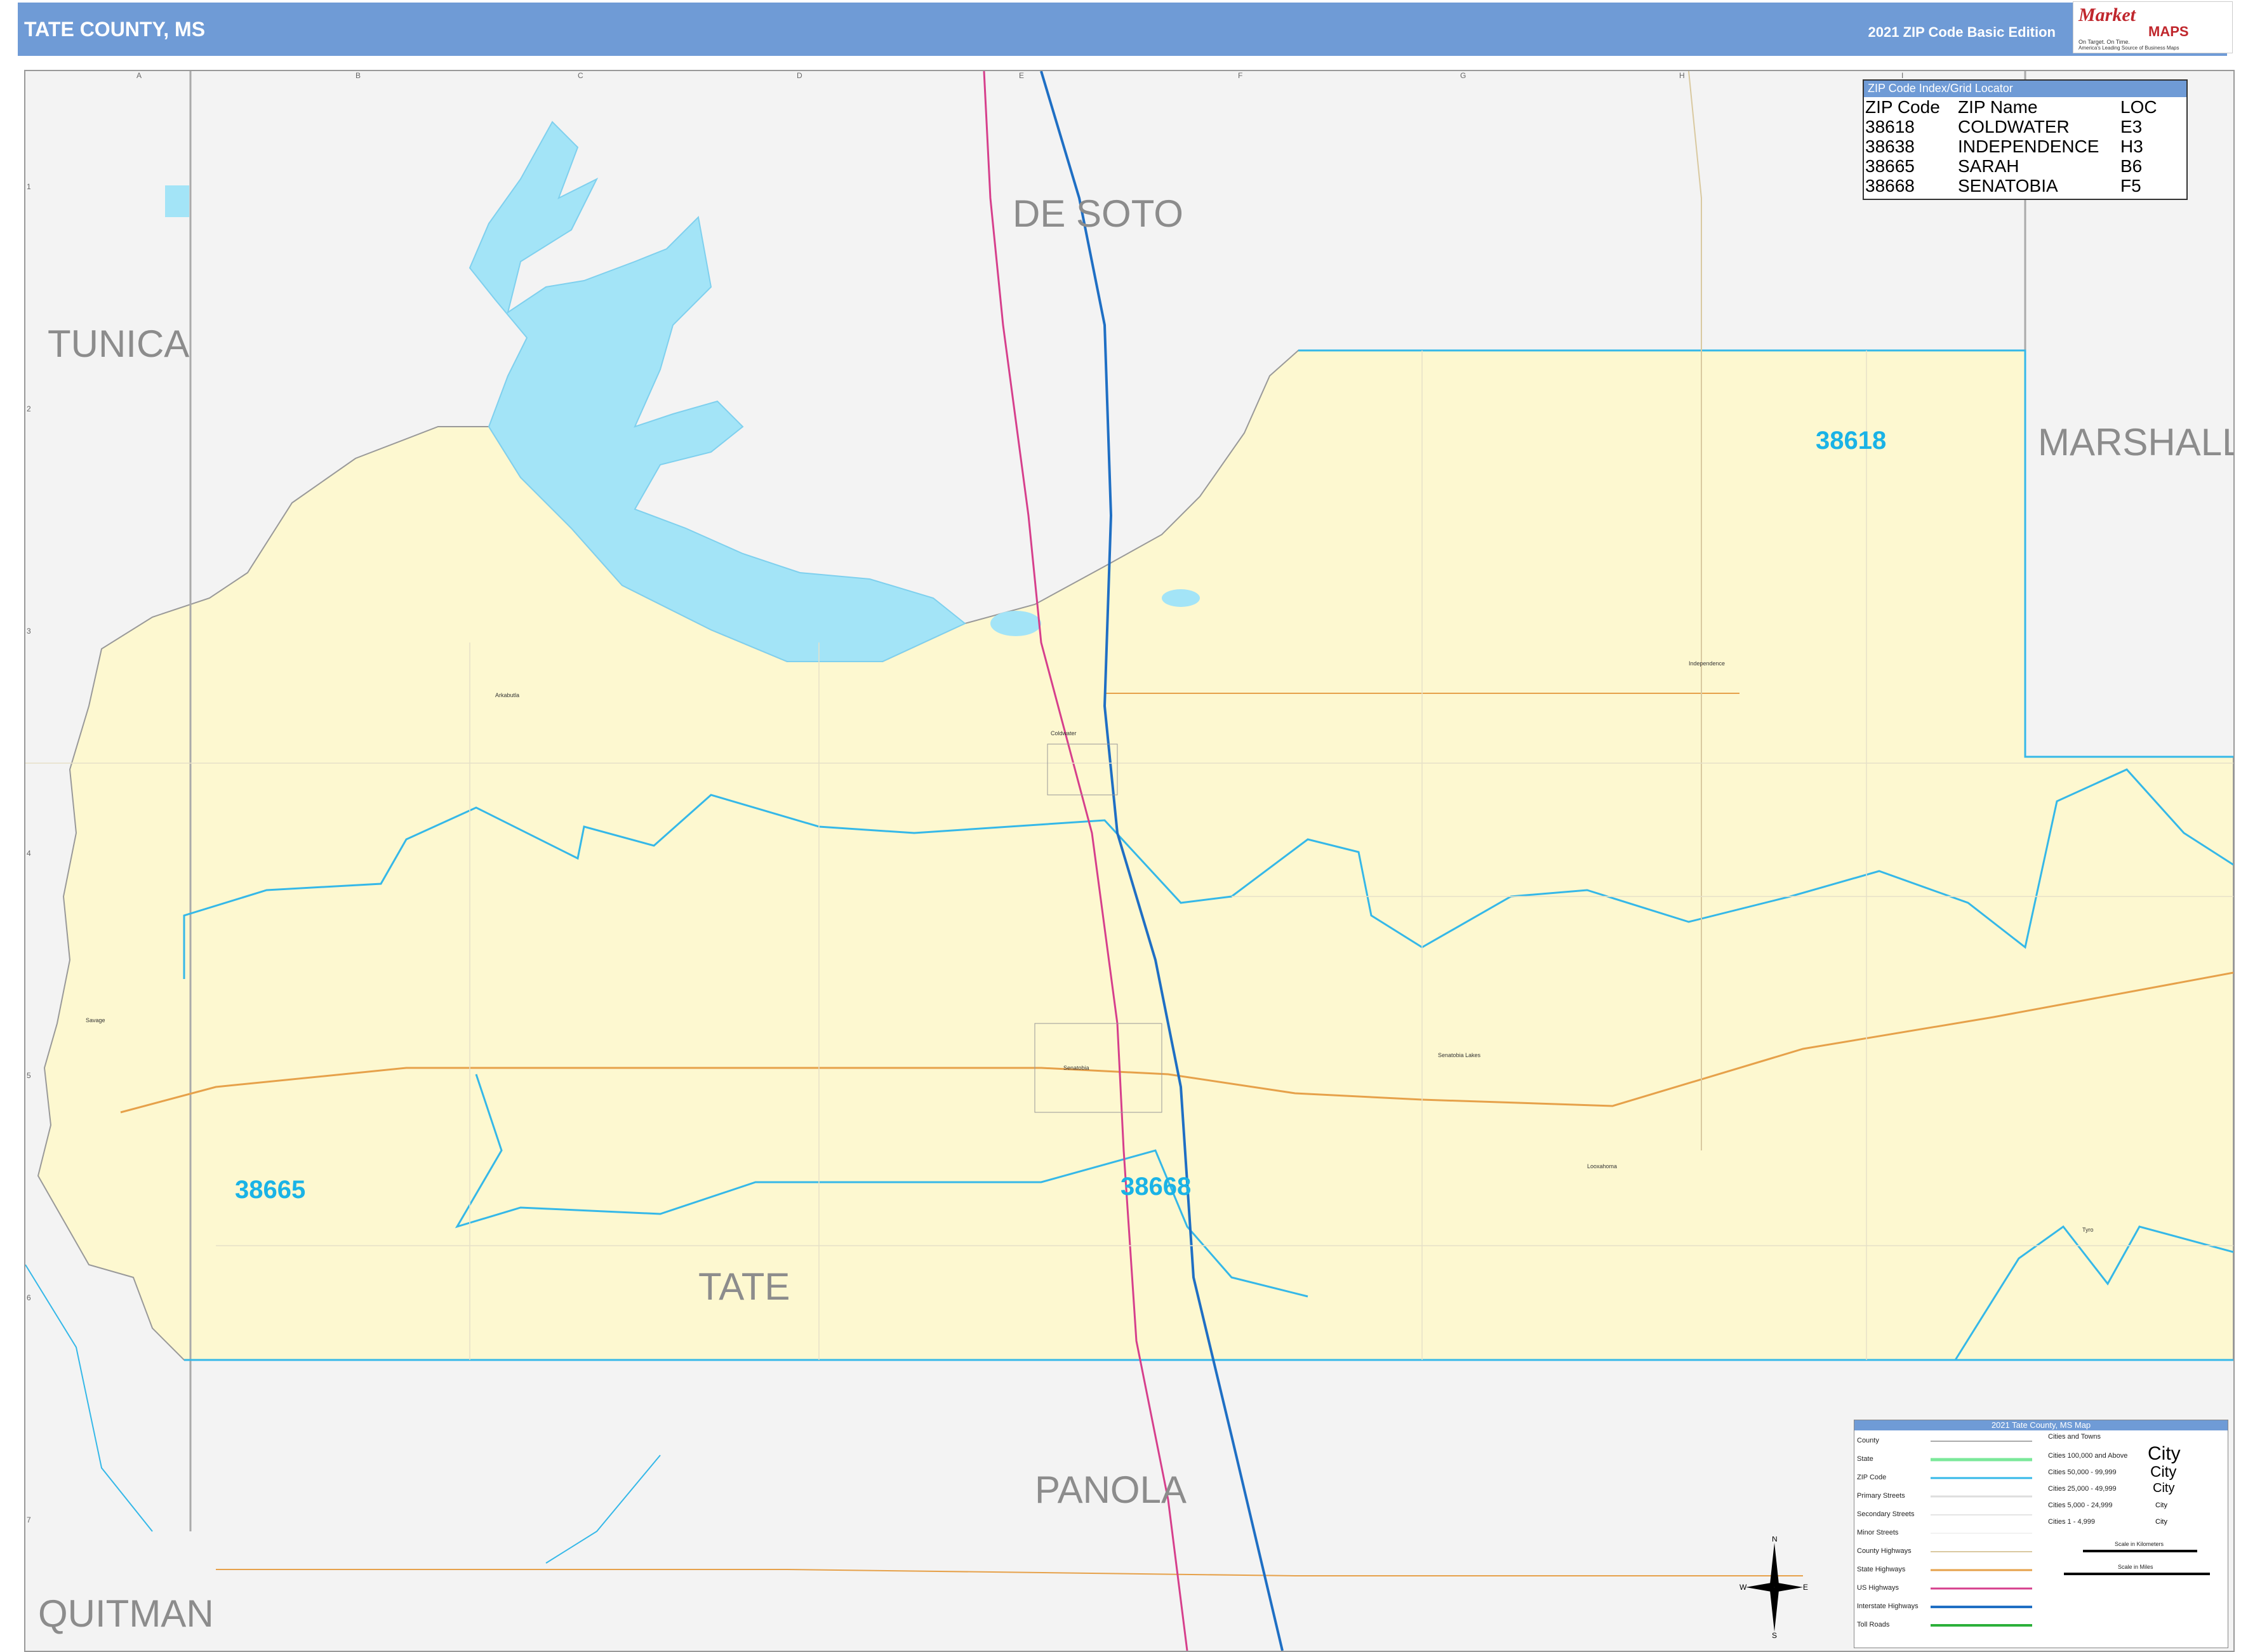  What do you see at coordinates (2082, 1472) in the screenshot?
I see `legend-city-tier-2: Cities 50,000 - 99,999` at bounding box center [2082, 1472].